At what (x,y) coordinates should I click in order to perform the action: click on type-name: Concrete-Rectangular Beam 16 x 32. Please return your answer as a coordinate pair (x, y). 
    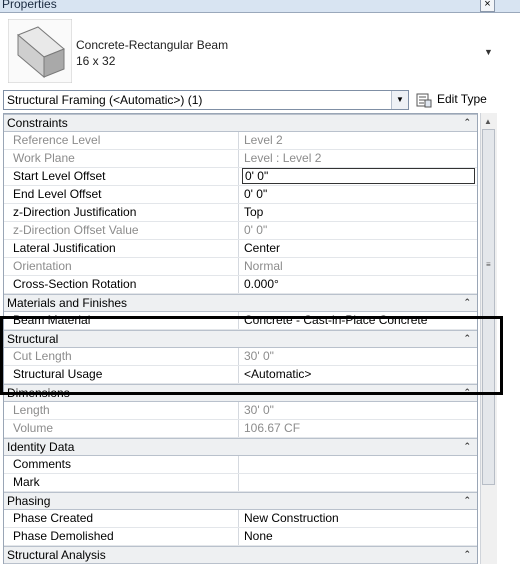
    Looking at the image, I should click on (152, 53).